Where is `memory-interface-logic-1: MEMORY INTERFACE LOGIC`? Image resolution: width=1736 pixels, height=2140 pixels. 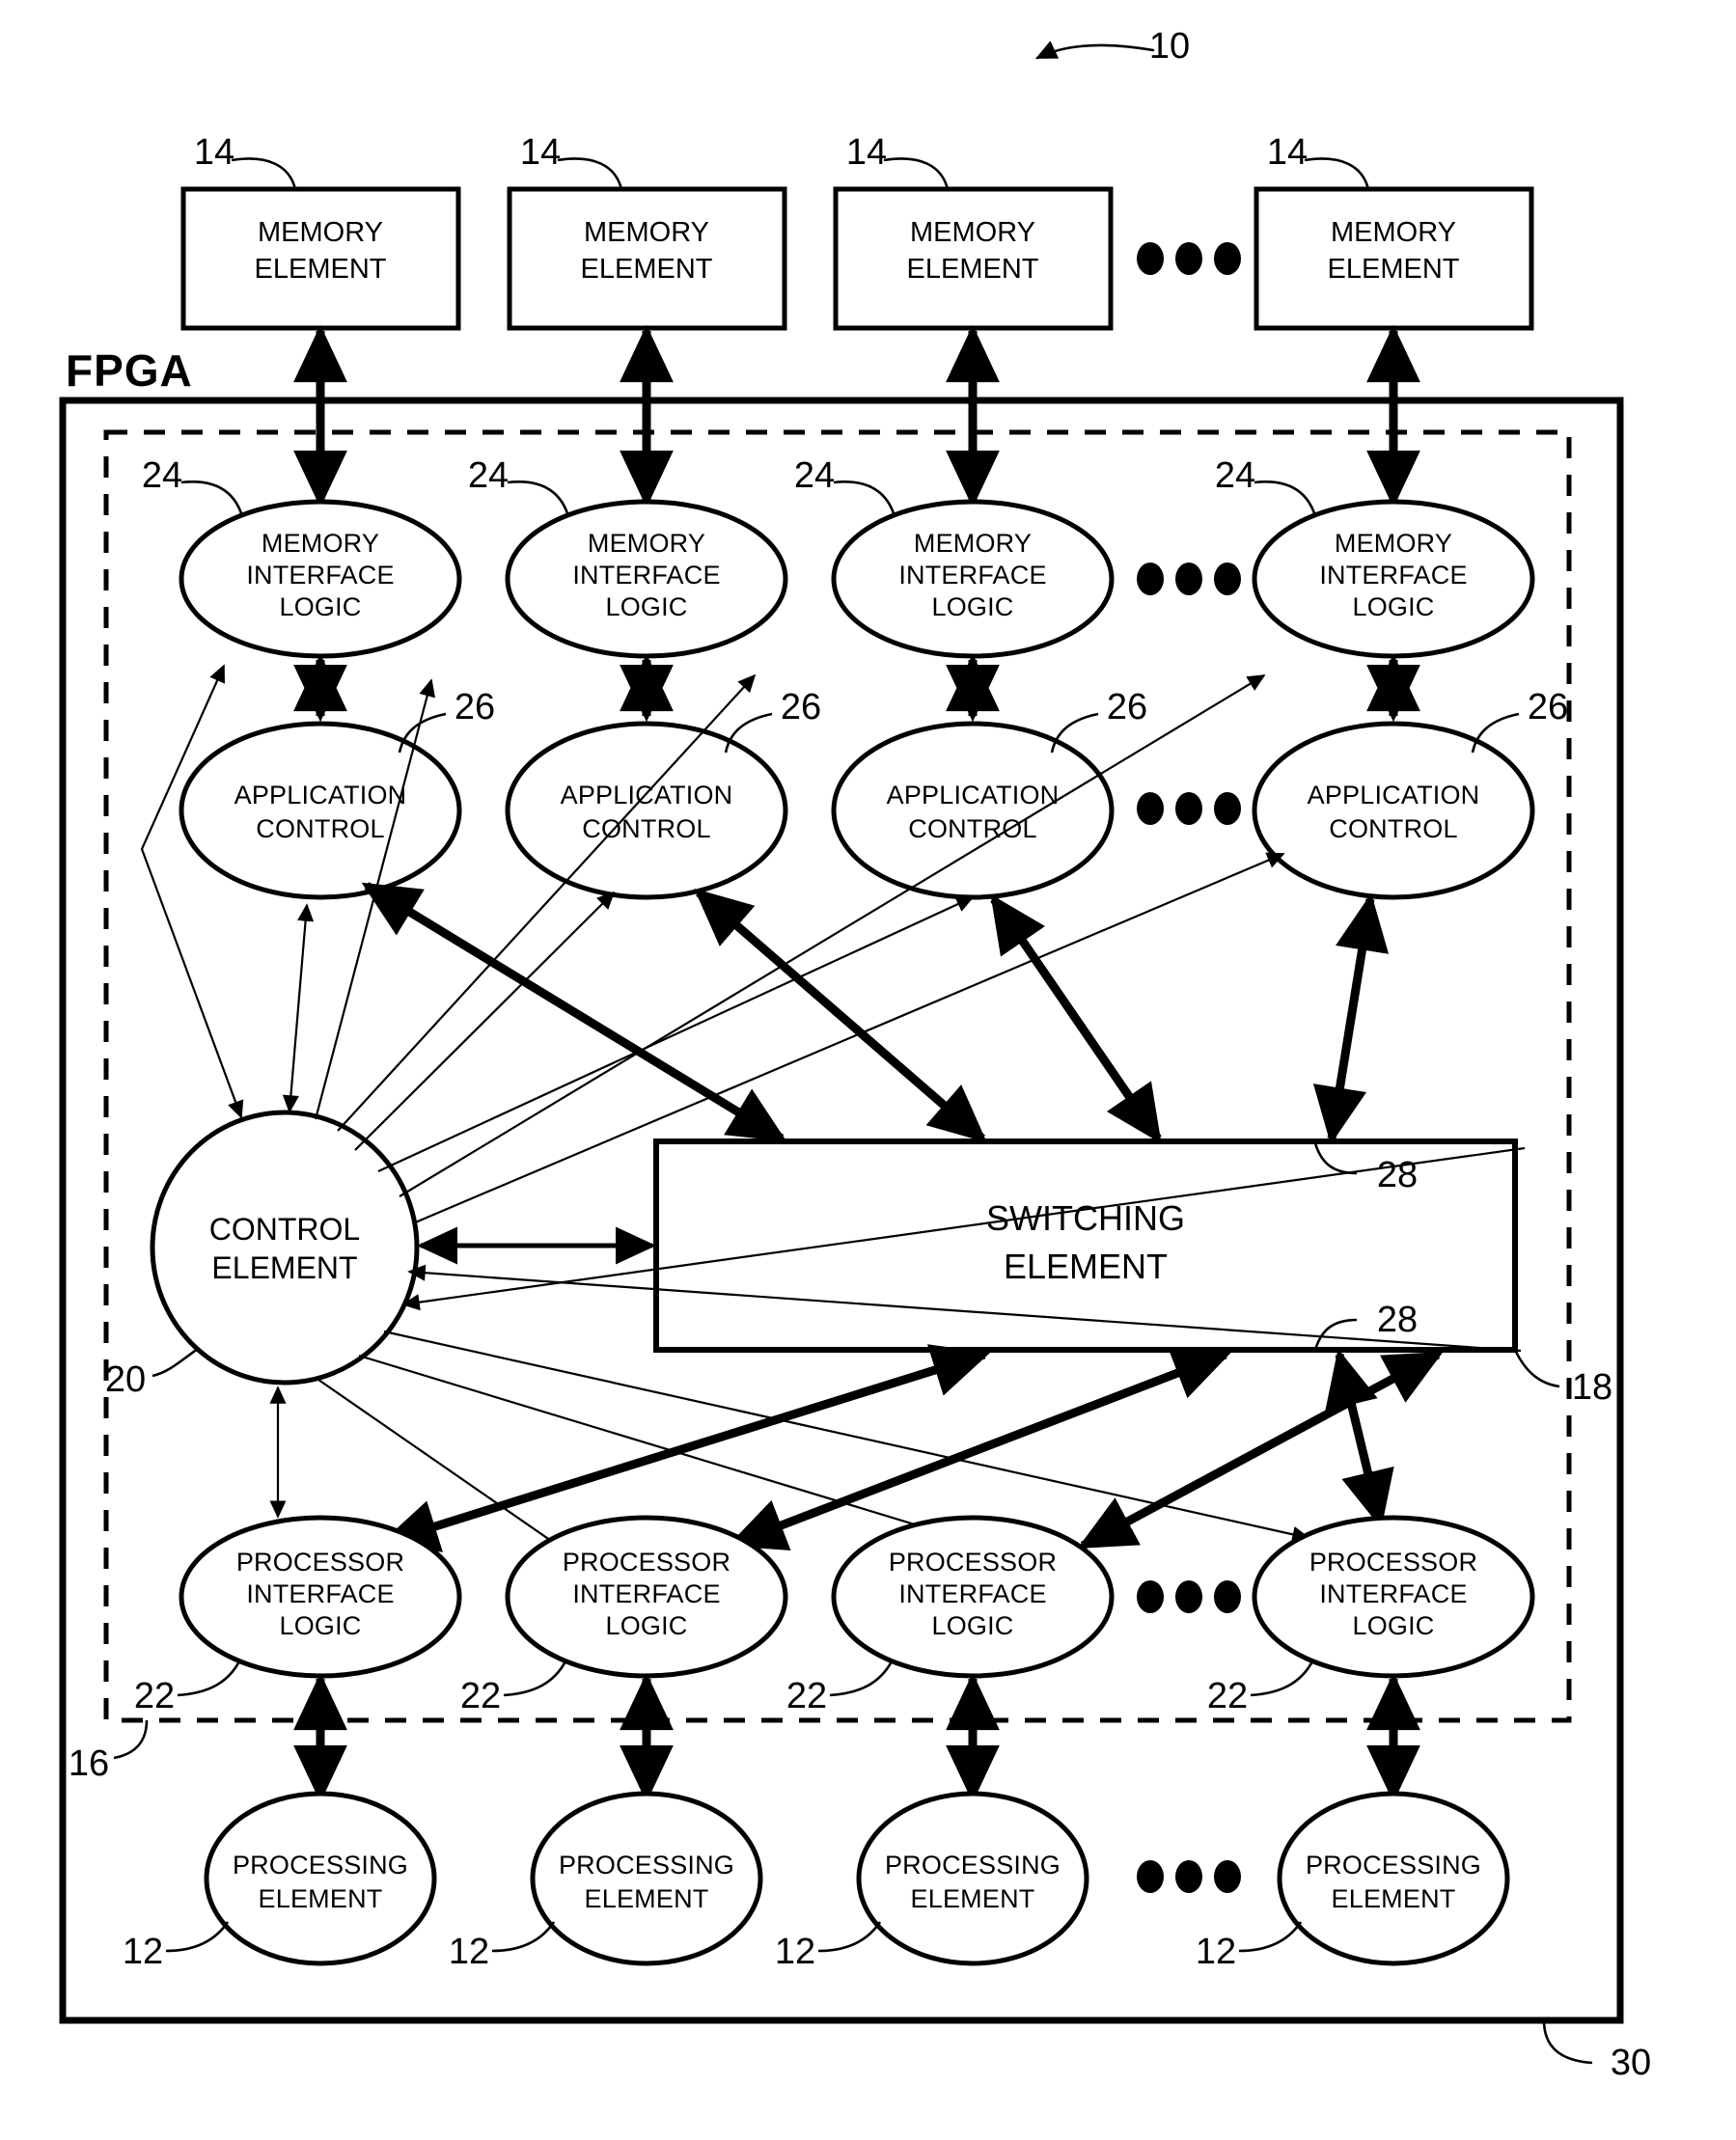
memory-interface-logic-1: MEMORY INTERFACE LOGIC is located at coordinates (321, 579).